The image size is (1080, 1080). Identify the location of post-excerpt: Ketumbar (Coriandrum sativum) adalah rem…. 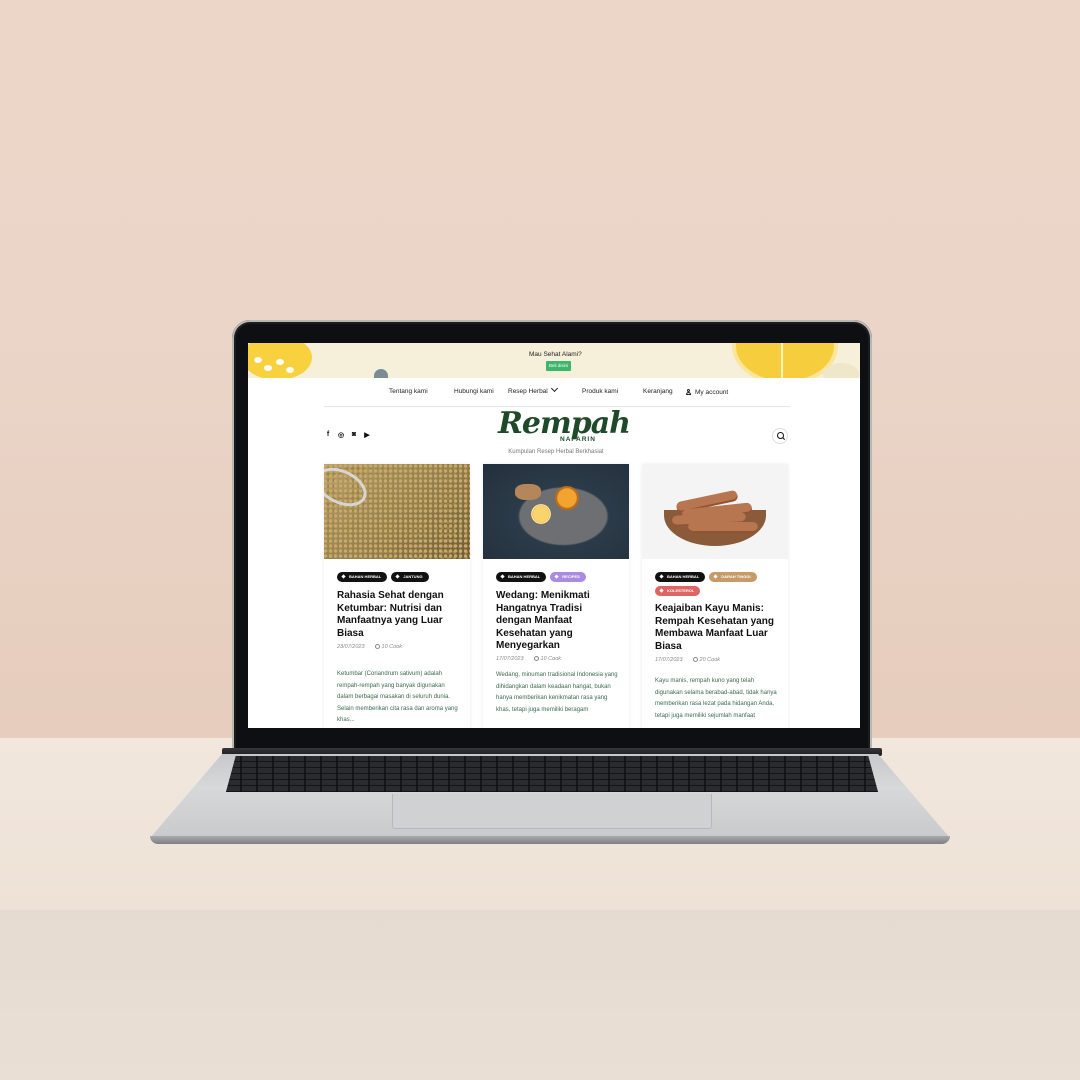
(397, 697).